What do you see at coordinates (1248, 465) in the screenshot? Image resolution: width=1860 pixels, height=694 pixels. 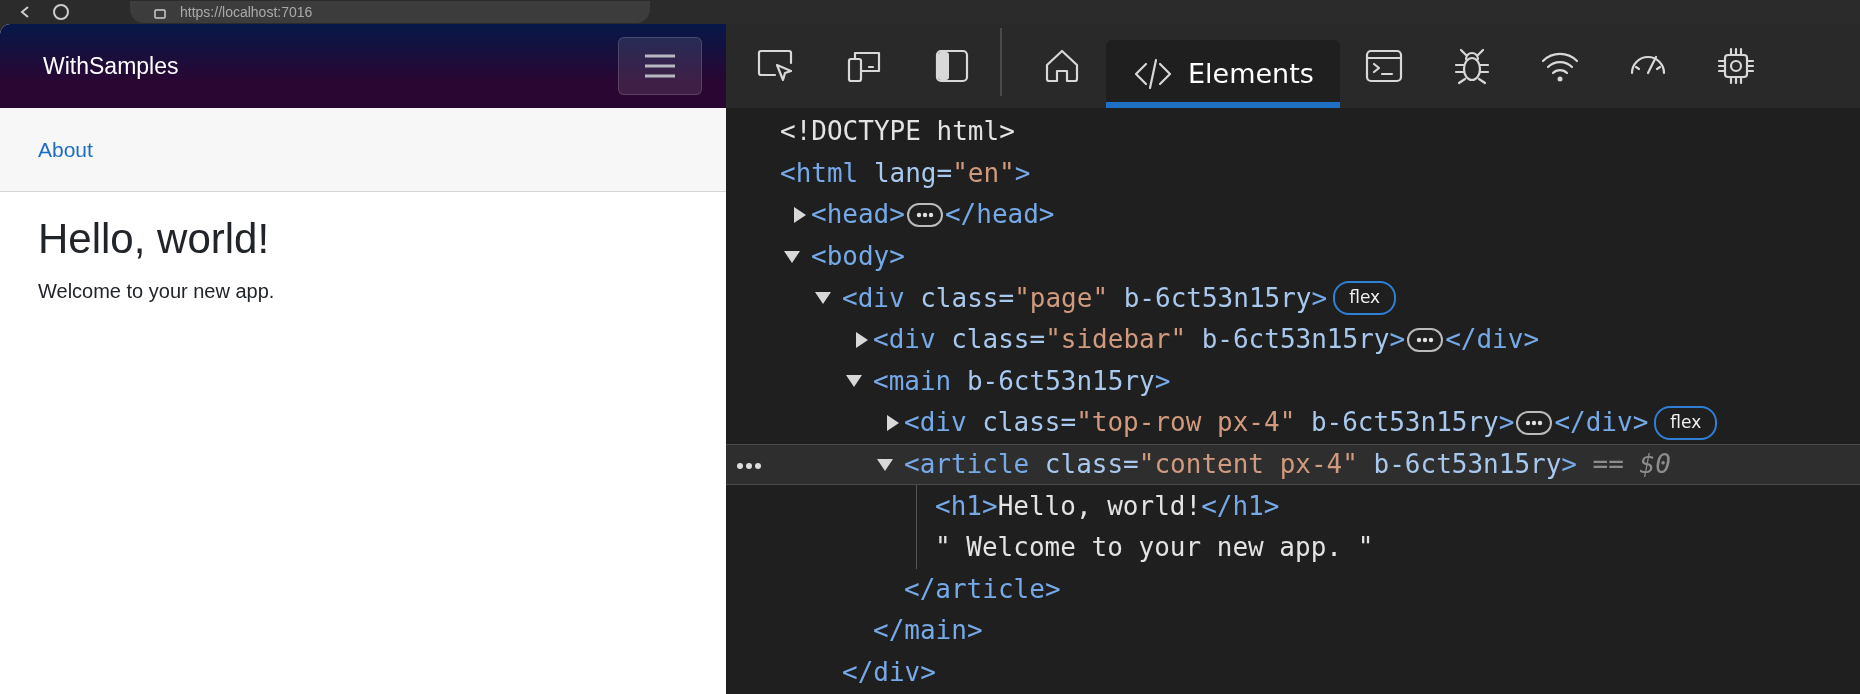 I see `attribute-value: "content px-4"` at bounding box center [1248, 465].